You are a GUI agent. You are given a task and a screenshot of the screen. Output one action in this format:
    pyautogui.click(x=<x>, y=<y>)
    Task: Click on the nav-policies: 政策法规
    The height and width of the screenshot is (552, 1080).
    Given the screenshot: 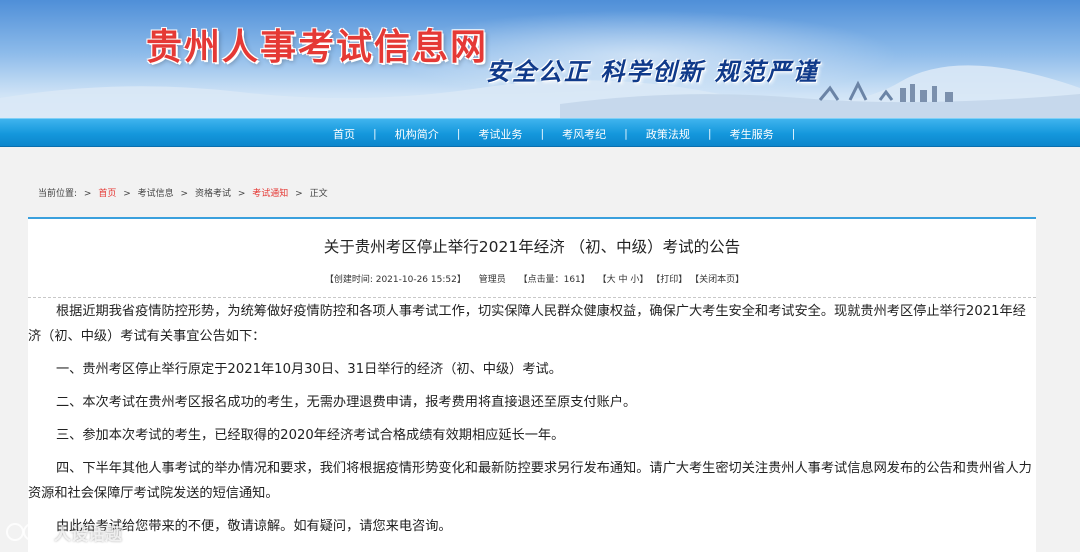 What is the action you would take?
    pyautogui.click(x=668, y=134)
    